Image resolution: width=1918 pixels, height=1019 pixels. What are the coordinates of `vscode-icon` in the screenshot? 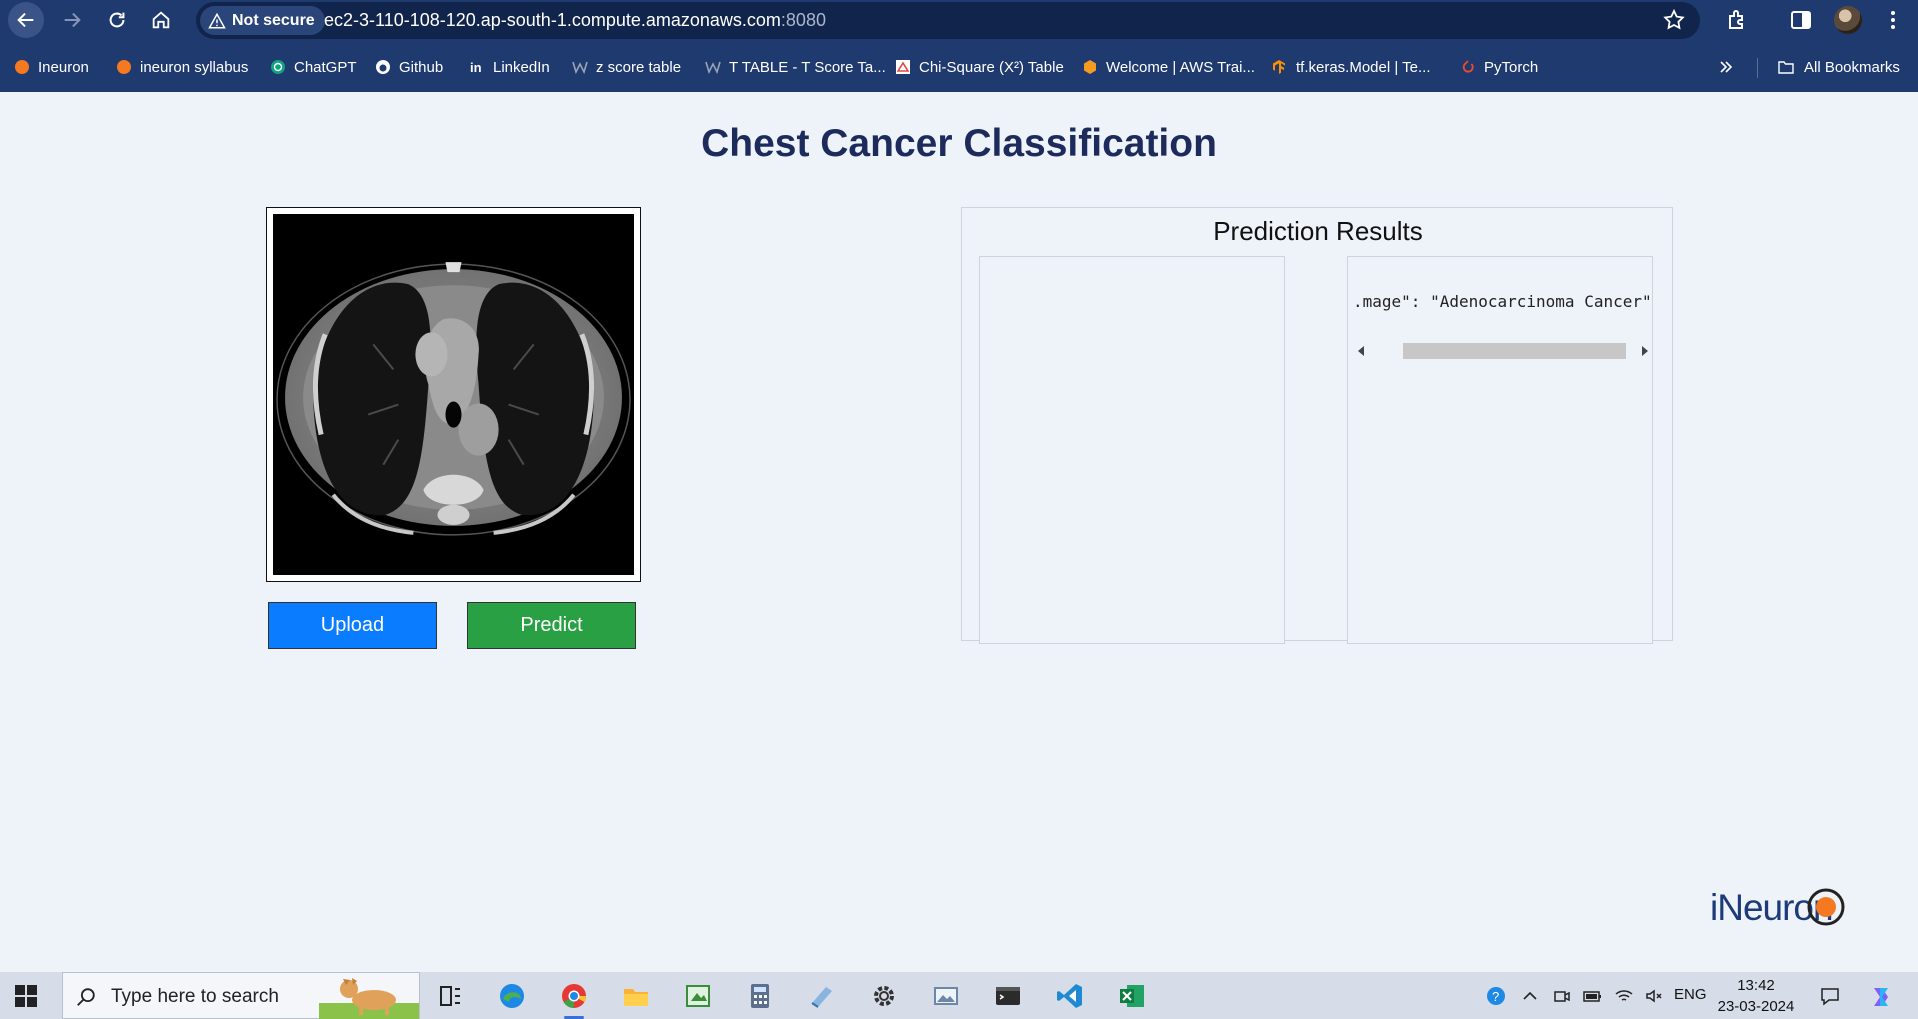 It's located at (1069, 996).